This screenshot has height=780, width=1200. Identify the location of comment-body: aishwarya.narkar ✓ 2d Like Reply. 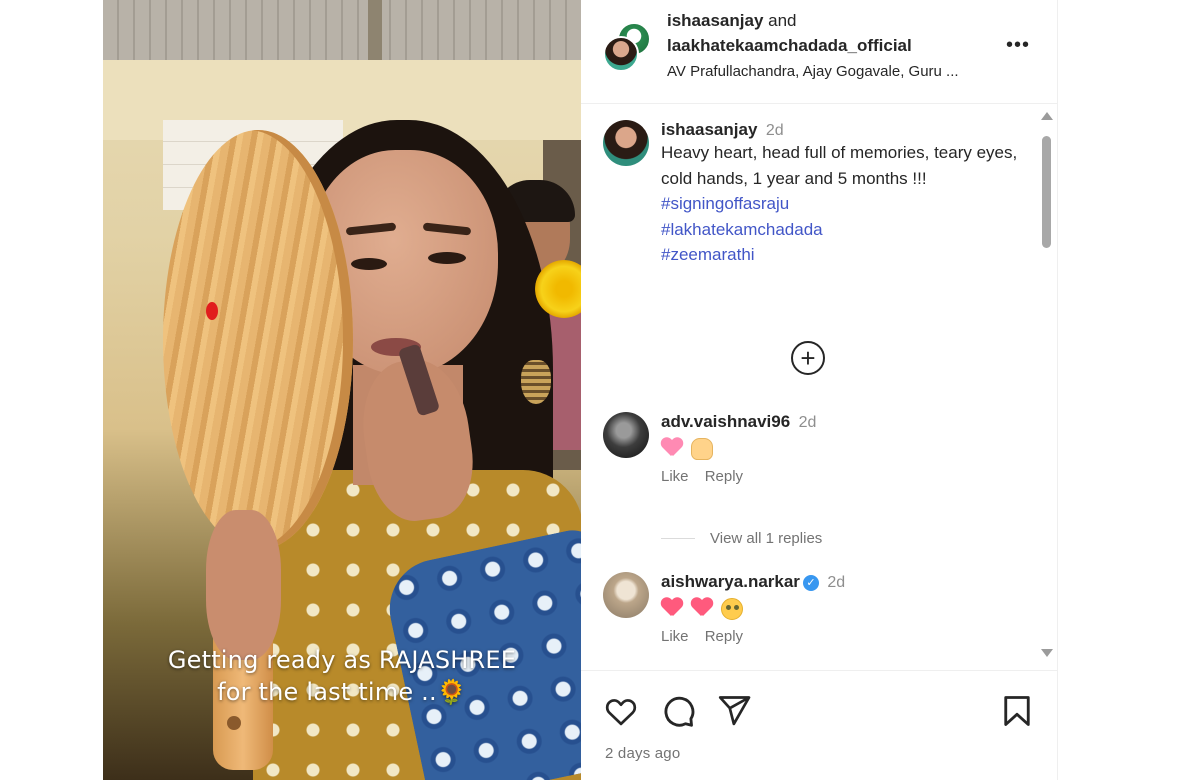
(846, 608).